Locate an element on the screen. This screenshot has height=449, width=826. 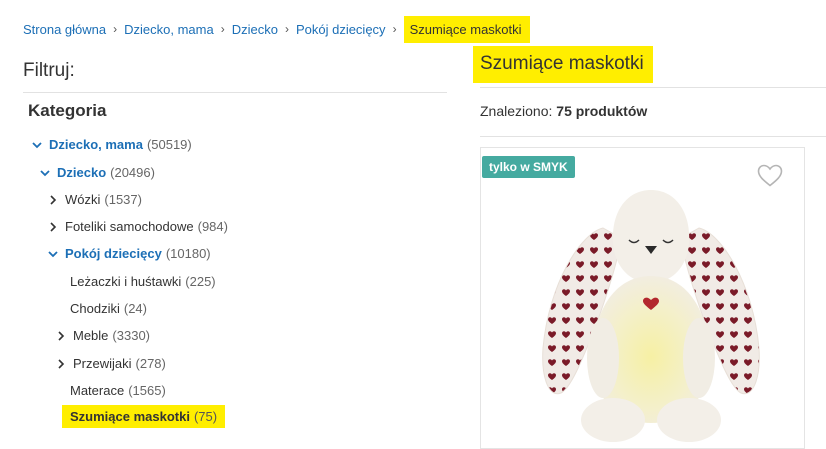
category-label: Wózki is located at coordinates (83, 199).